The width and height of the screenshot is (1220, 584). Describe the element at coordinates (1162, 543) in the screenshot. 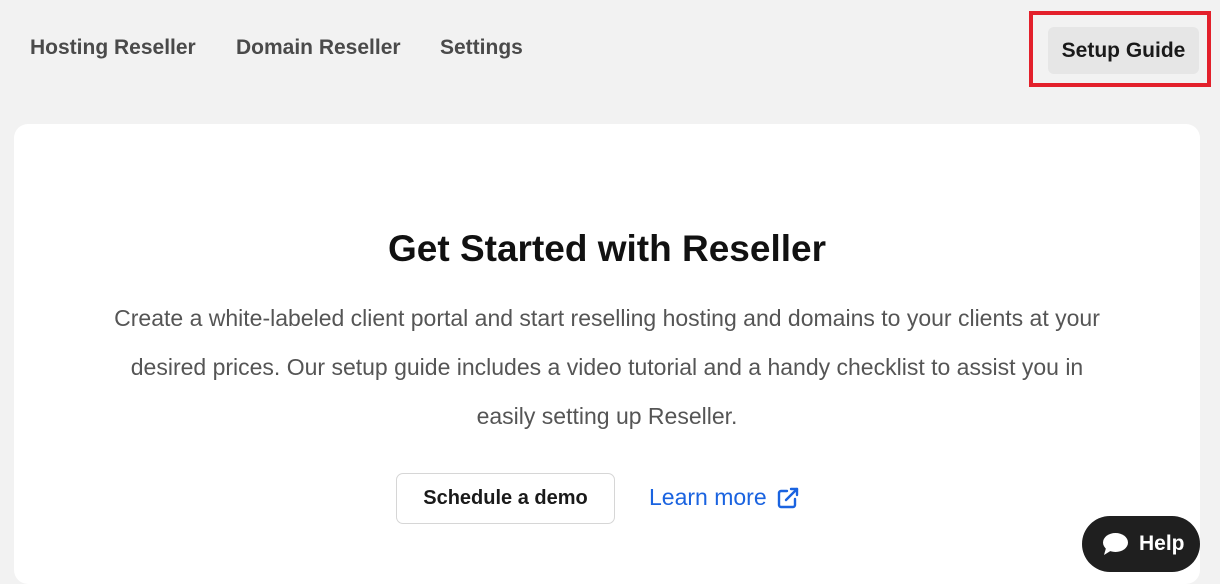

I see `help-label: Help` at that location.